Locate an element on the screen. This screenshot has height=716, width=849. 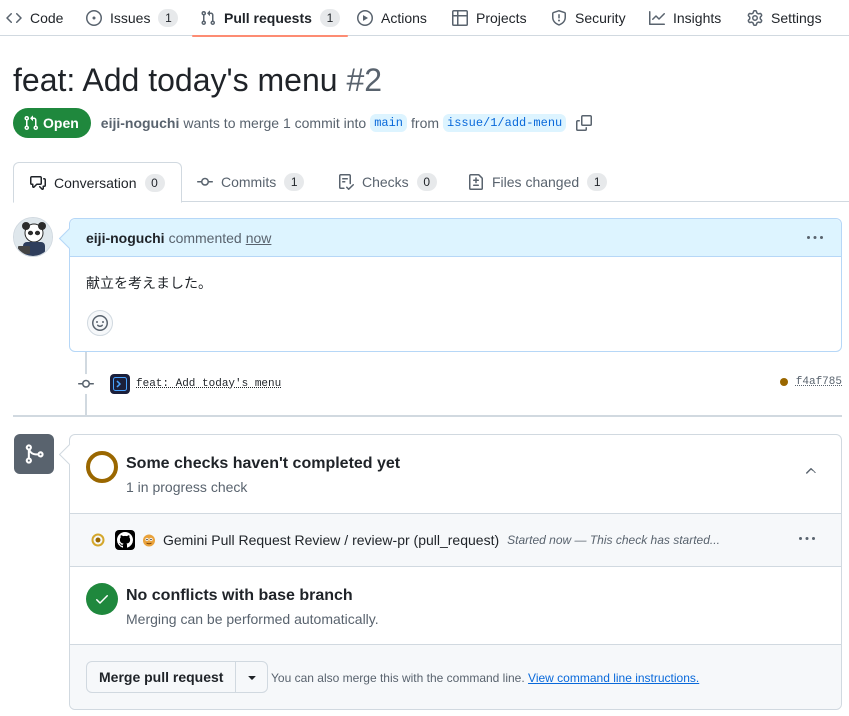
tab-files-changed-label: Files changed is located at coordinates (536, 182).